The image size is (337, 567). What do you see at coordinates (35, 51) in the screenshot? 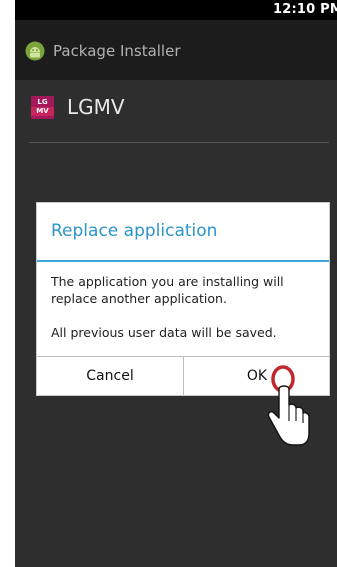
I see `android-installer-icon` at bounding box center [35, 51].